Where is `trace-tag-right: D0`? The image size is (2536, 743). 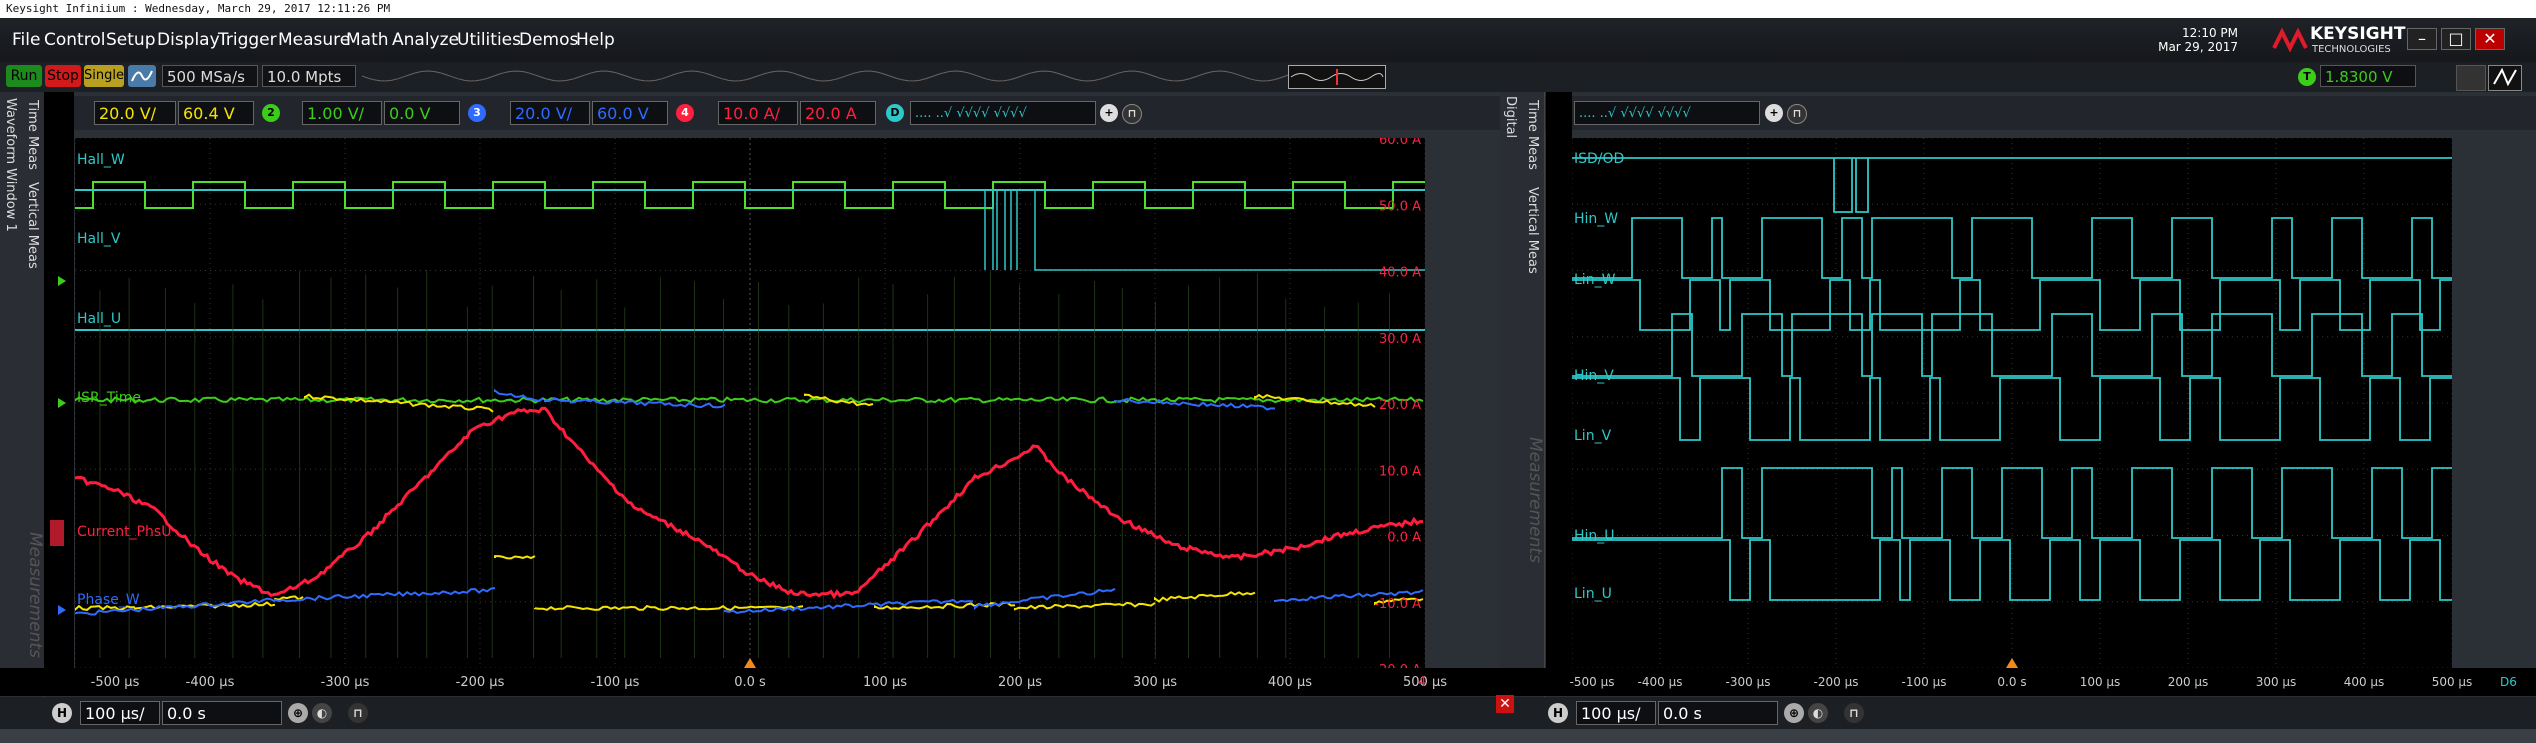 trace-tag-right: D0 is located at coordinates (1572, 594).